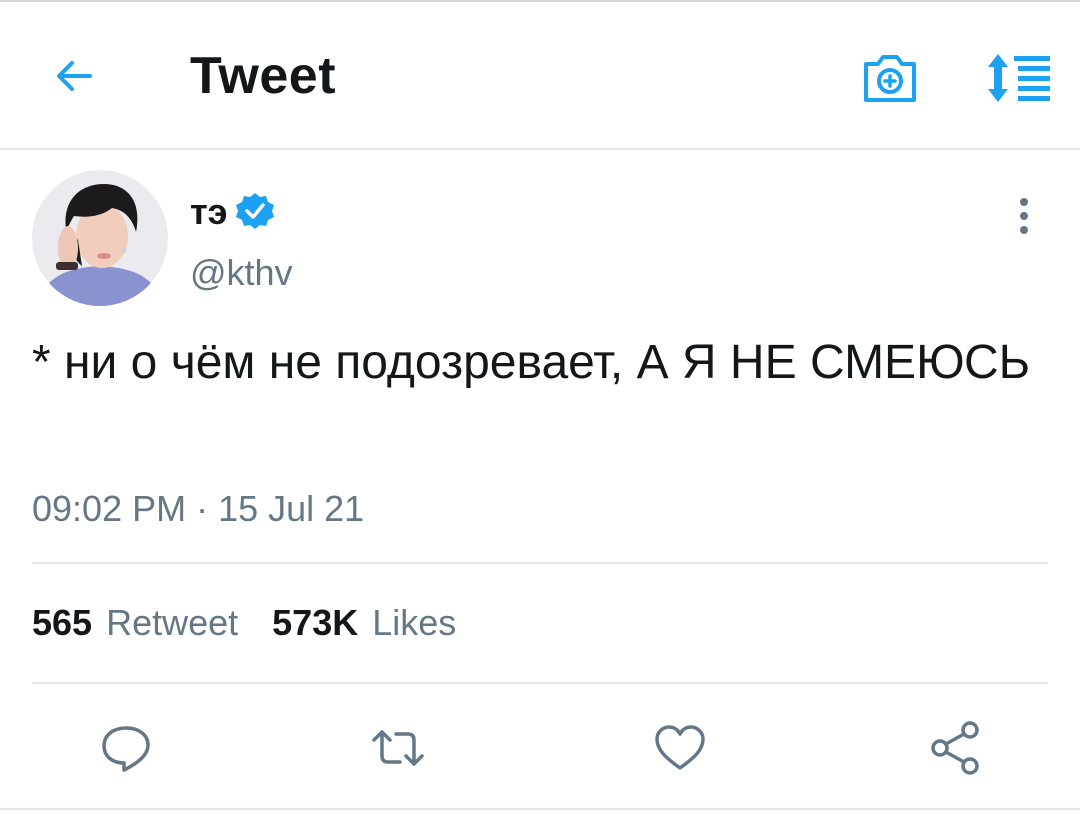  I want to click on likes-count: 573K, so click(315, 623).